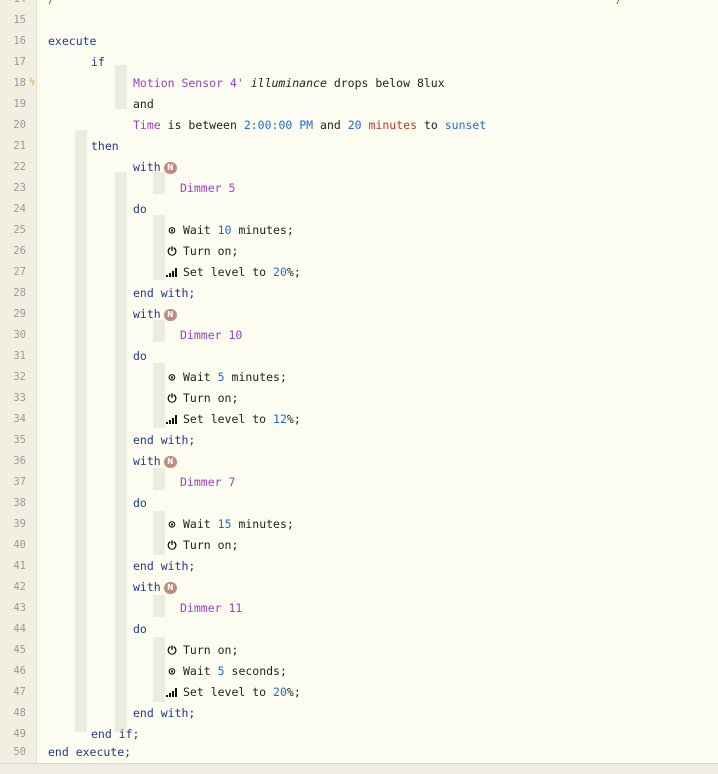 The width and height of the screenshot is (718, 774). What do you see at coordinates (359, 768) in the screenshot?
I see `horizontal-scrollbar` at bounding box center [359, 768].